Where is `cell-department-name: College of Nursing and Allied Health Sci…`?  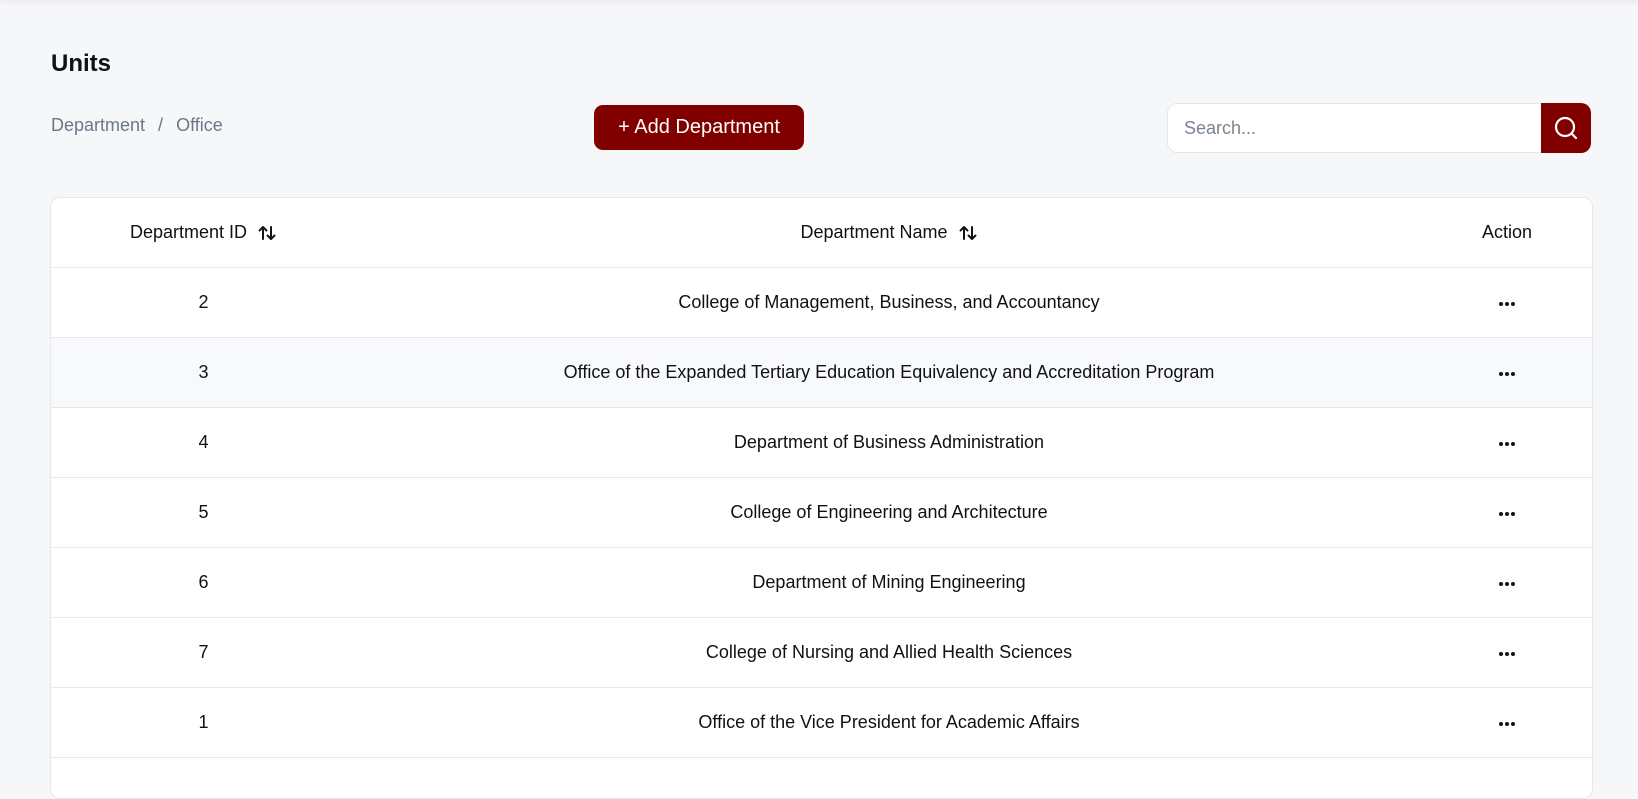
cell-department-name: College of Nursing and Allied Health Sci… is located at coordinates (889, 652).